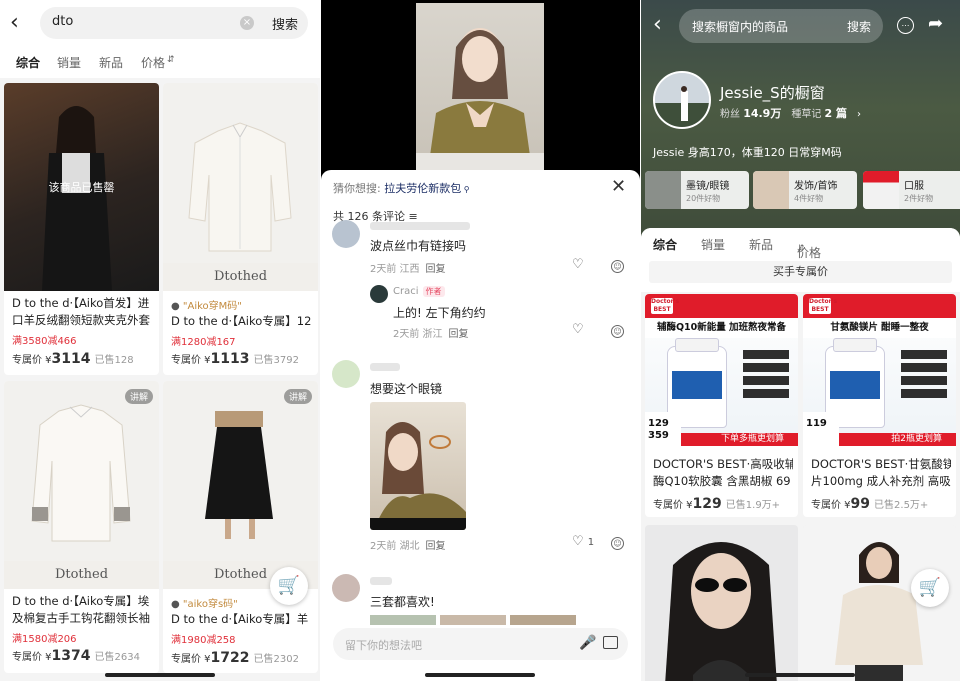 The height and width of the screenshot is (681, 960). I want to click on filter-comprehensive: 综合, so click(28, 62).